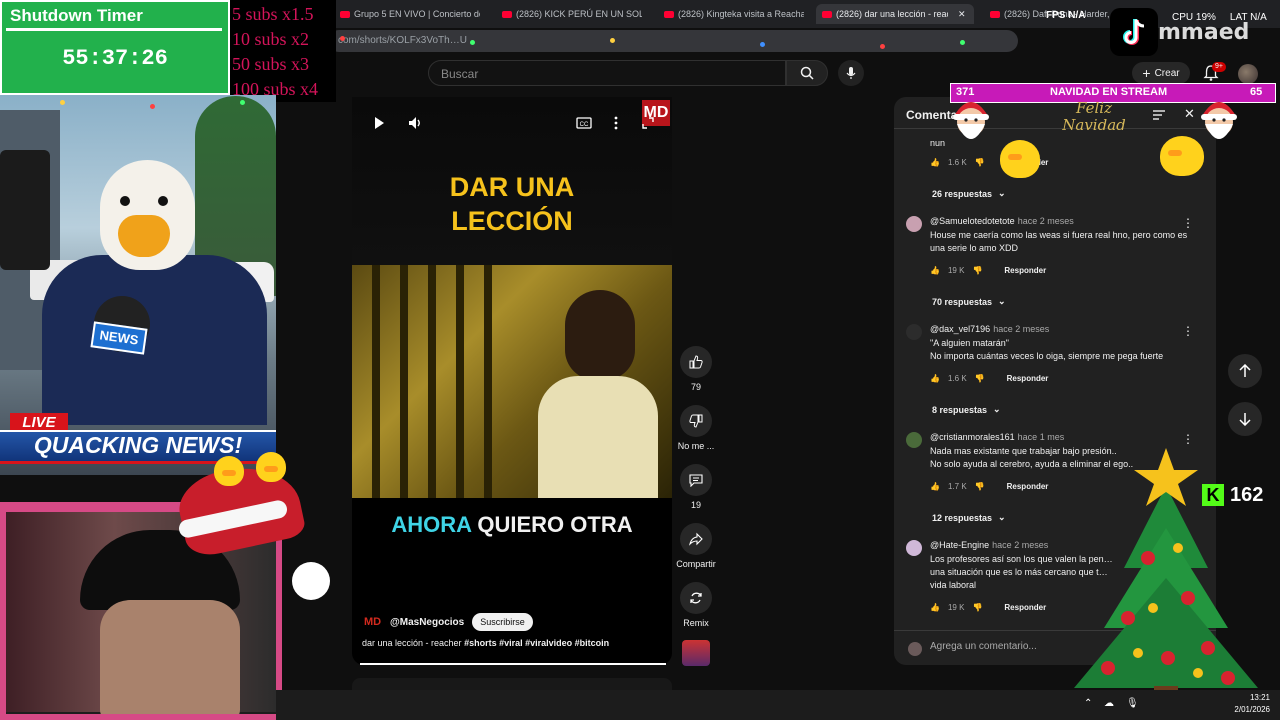  I want to click on play-icon, so click(379, 123).